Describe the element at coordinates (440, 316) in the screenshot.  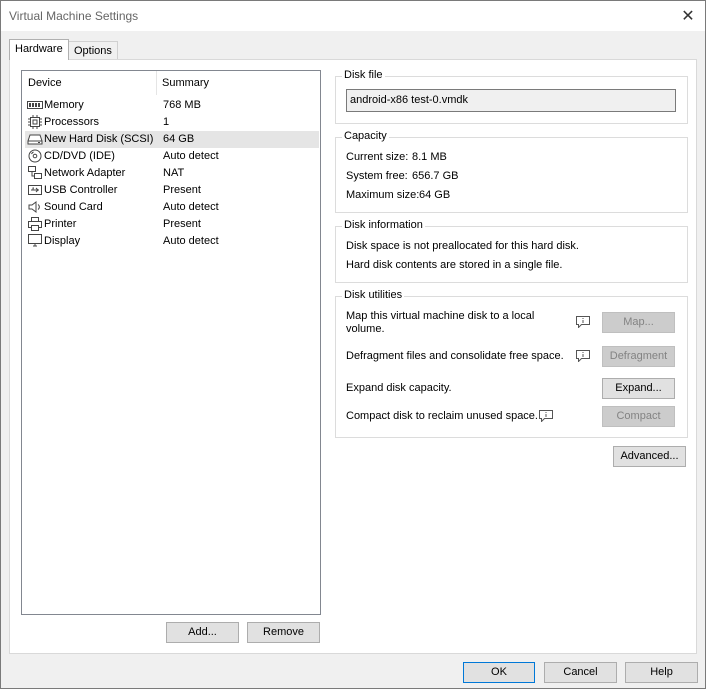
I see `map-description-line1: Map this virtual machine disk to a local` at that location.